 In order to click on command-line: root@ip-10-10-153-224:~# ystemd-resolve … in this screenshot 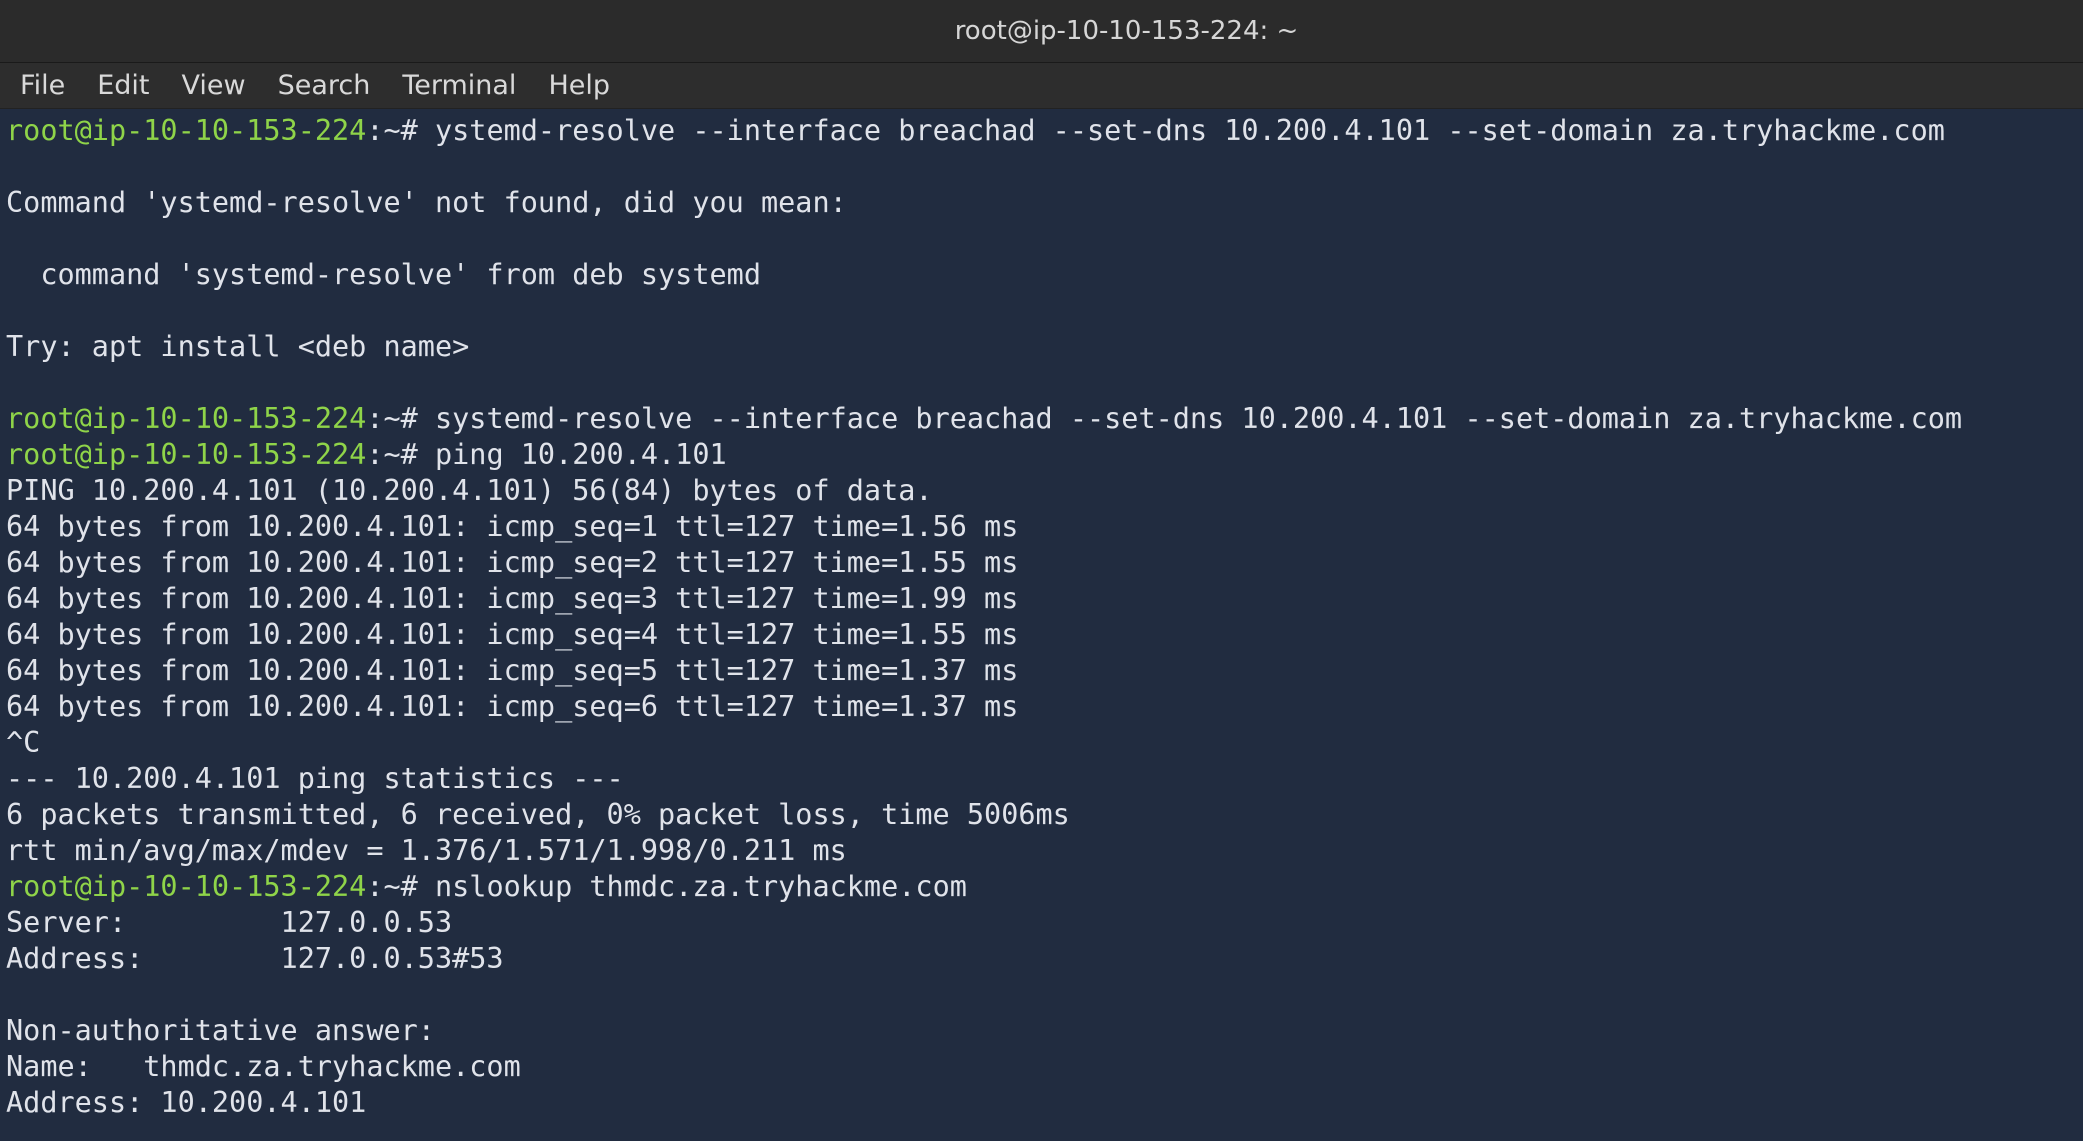, I will do `click(1044, 131)`.